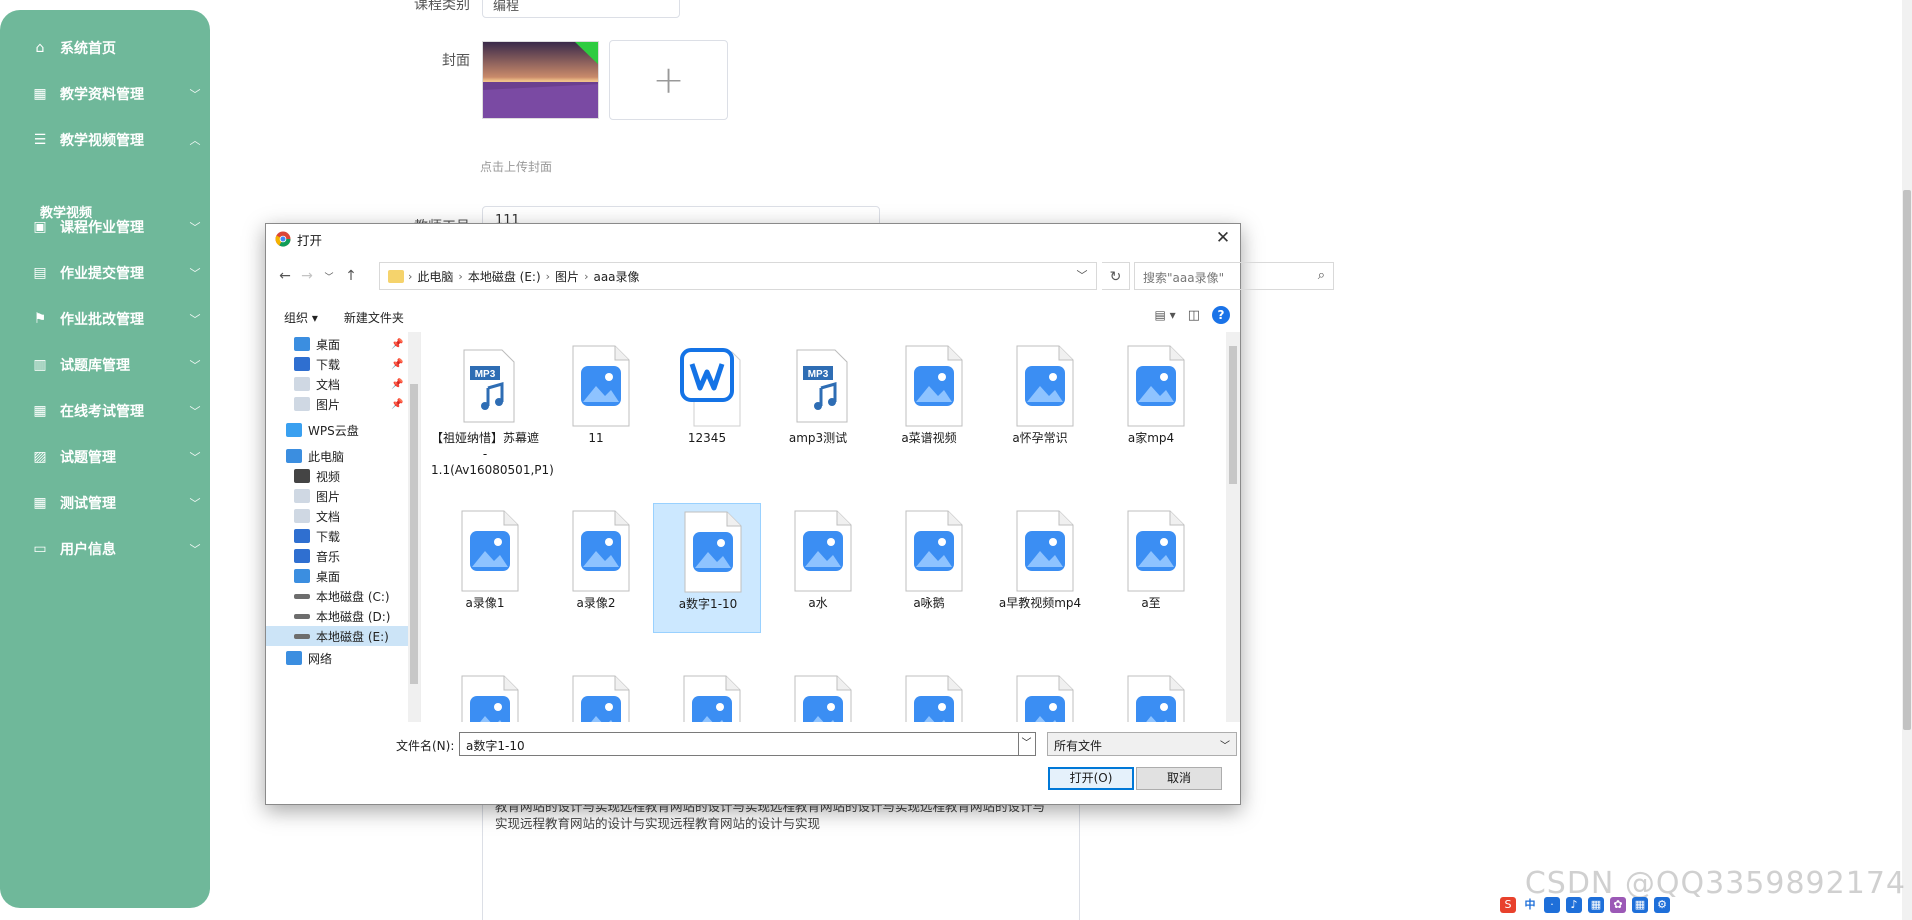 The height and width of the screenshot is (920, 1912). What do you see at coordinates (329, 276) in the screenshot?
I see `recent-dropdown-icon: ﹀` at bounding box center [329, 276].